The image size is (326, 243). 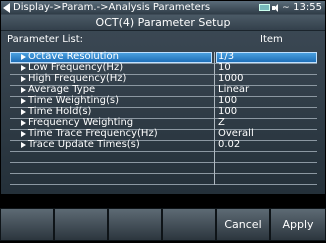 What do you see at coordinates (243, 224) in the screenshot?
I see `cancel-button: Cancel` at bounding box center [243, 224].